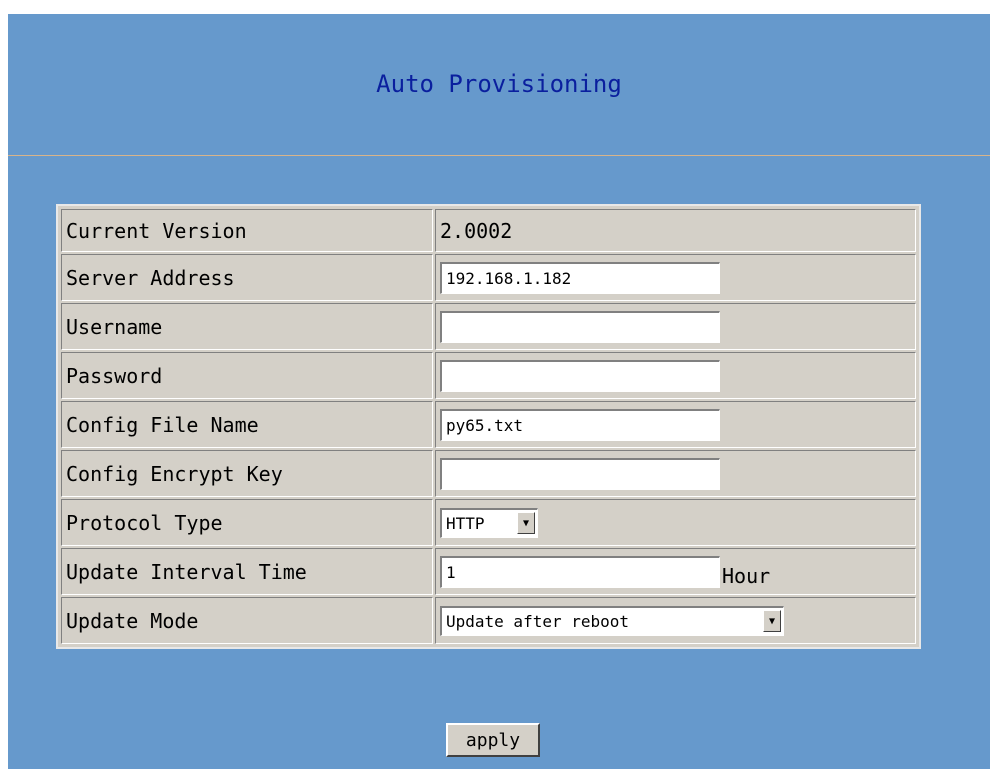 This screenshot has height=769, width=990. What do you see at coordinates (247, 473) in the screenshot?
I see `config-encrypt-key-label: Config Encrypt Key` at bounding box center [247, 473].